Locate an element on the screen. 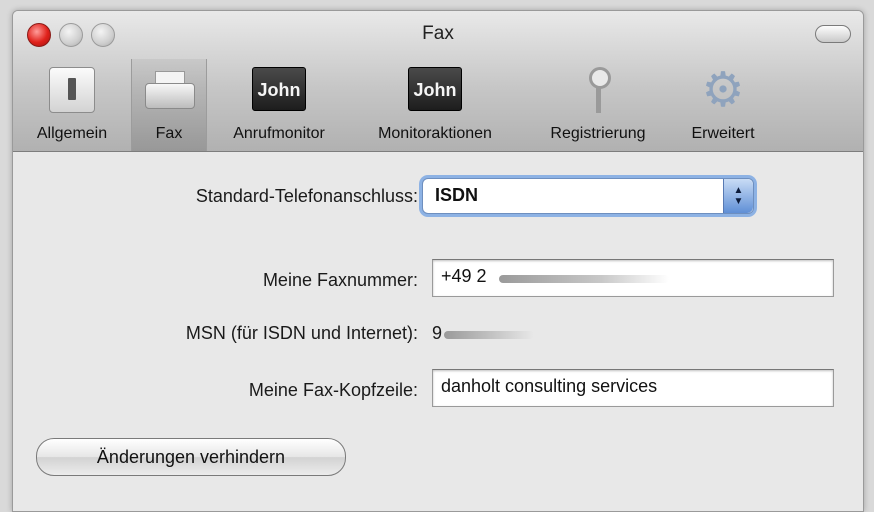 The width and height of the screenshot is (874, 512). tab-monitoraktionen: John Monitoraktionen is located at coordinates (435, 105).